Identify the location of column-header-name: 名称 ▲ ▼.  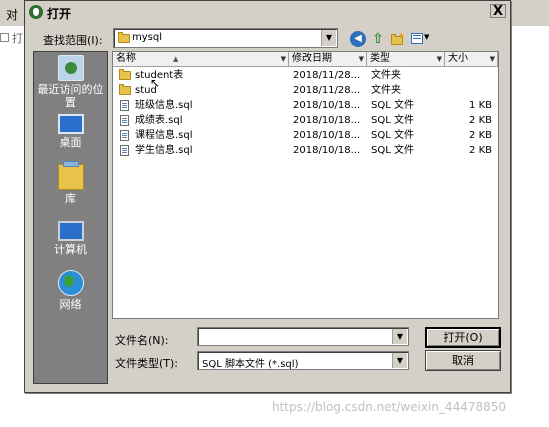
(201, 59).